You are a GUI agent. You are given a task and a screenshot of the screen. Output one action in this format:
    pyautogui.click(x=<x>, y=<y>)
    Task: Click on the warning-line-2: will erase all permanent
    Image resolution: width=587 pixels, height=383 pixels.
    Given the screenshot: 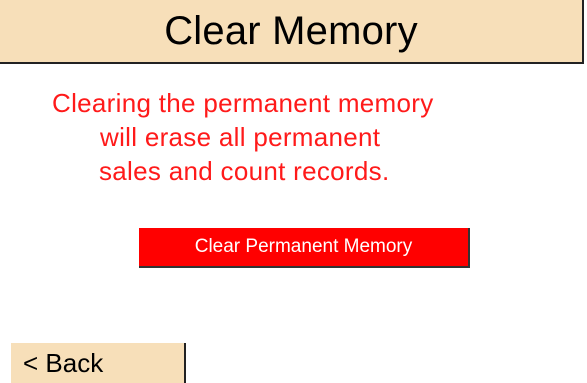 What is the action you would take?
    pyautogui.click(x=240, y=137)
    